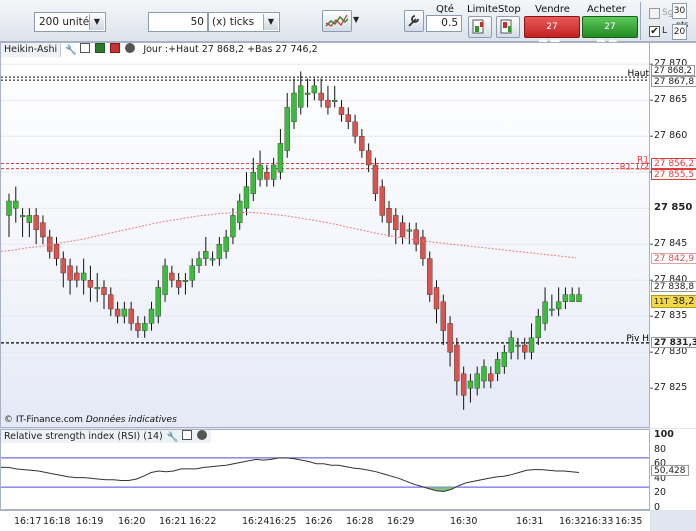  I want to click on limit-order-icon, so click(478, 26).